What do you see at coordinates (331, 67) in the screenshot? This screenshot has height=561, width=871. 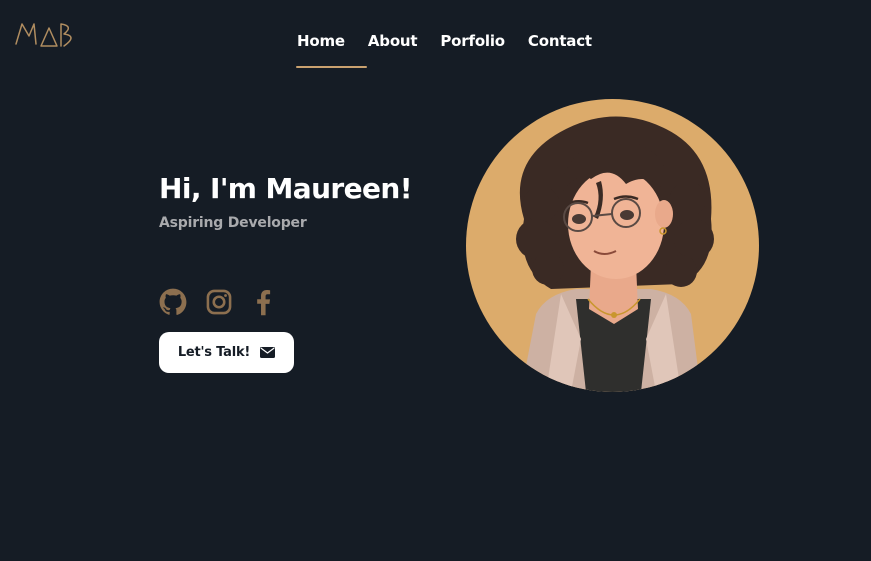 I see `nav-active-indicator` at bounding box center [331, 67].